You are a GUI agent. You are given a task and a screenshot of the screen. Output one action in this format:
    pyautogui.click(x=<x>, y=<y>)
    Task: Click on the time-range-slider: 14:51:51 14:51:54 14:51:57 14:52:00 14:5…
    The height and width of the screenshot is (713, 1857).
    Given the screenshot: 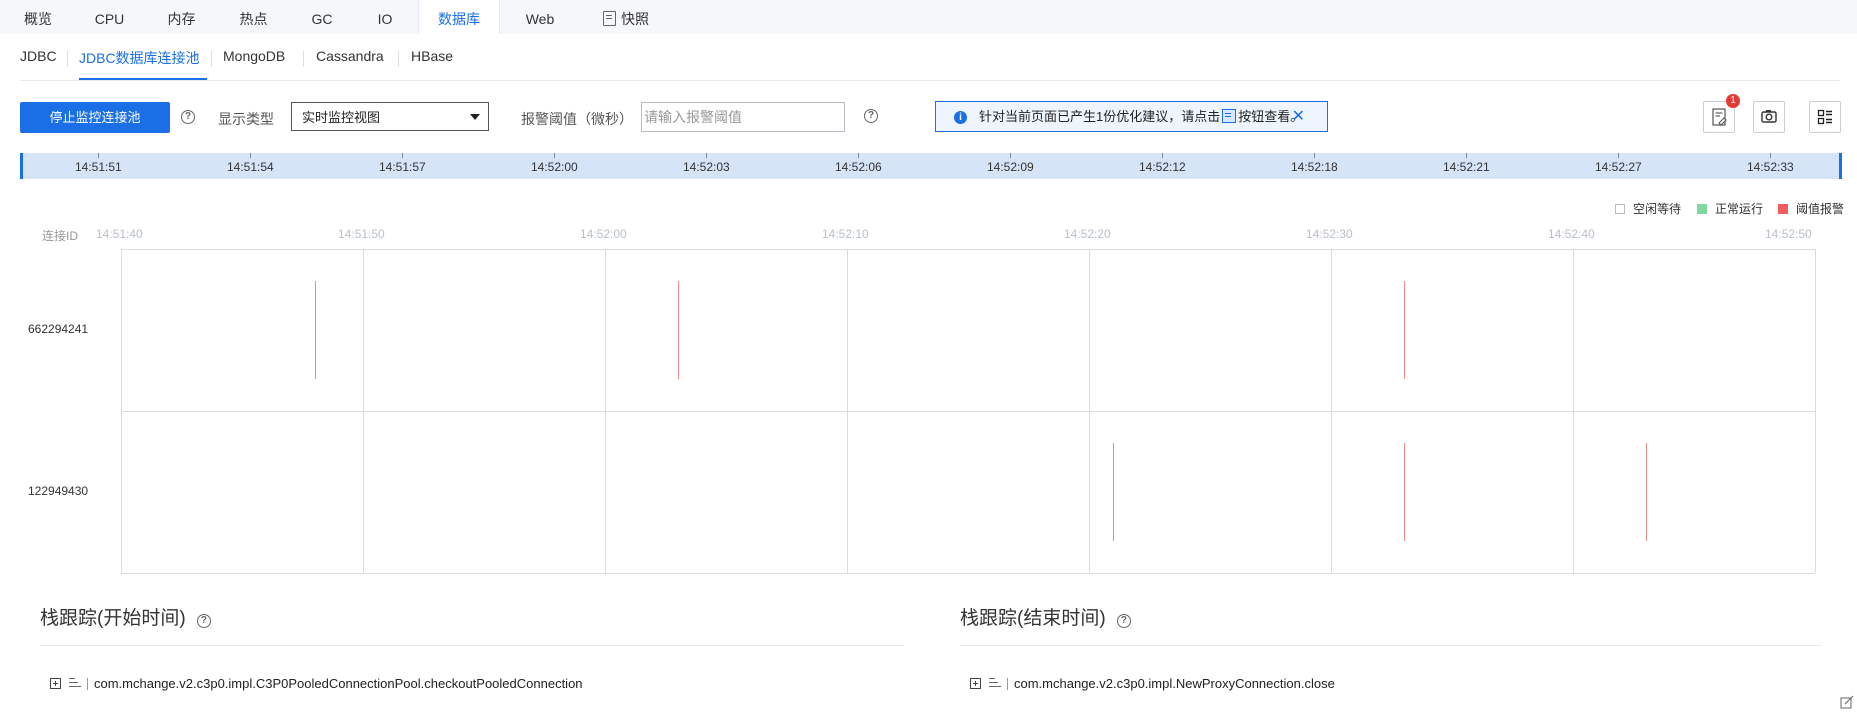 What is the action you would take?
    pyautogui.click(x=931, y=166)
    